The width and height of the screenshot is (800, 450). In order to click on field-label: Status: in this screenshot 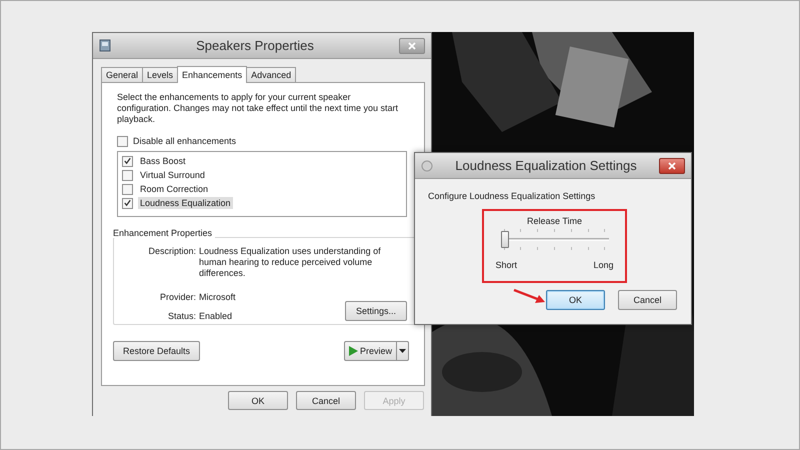, I will do `click(181, 316)`.